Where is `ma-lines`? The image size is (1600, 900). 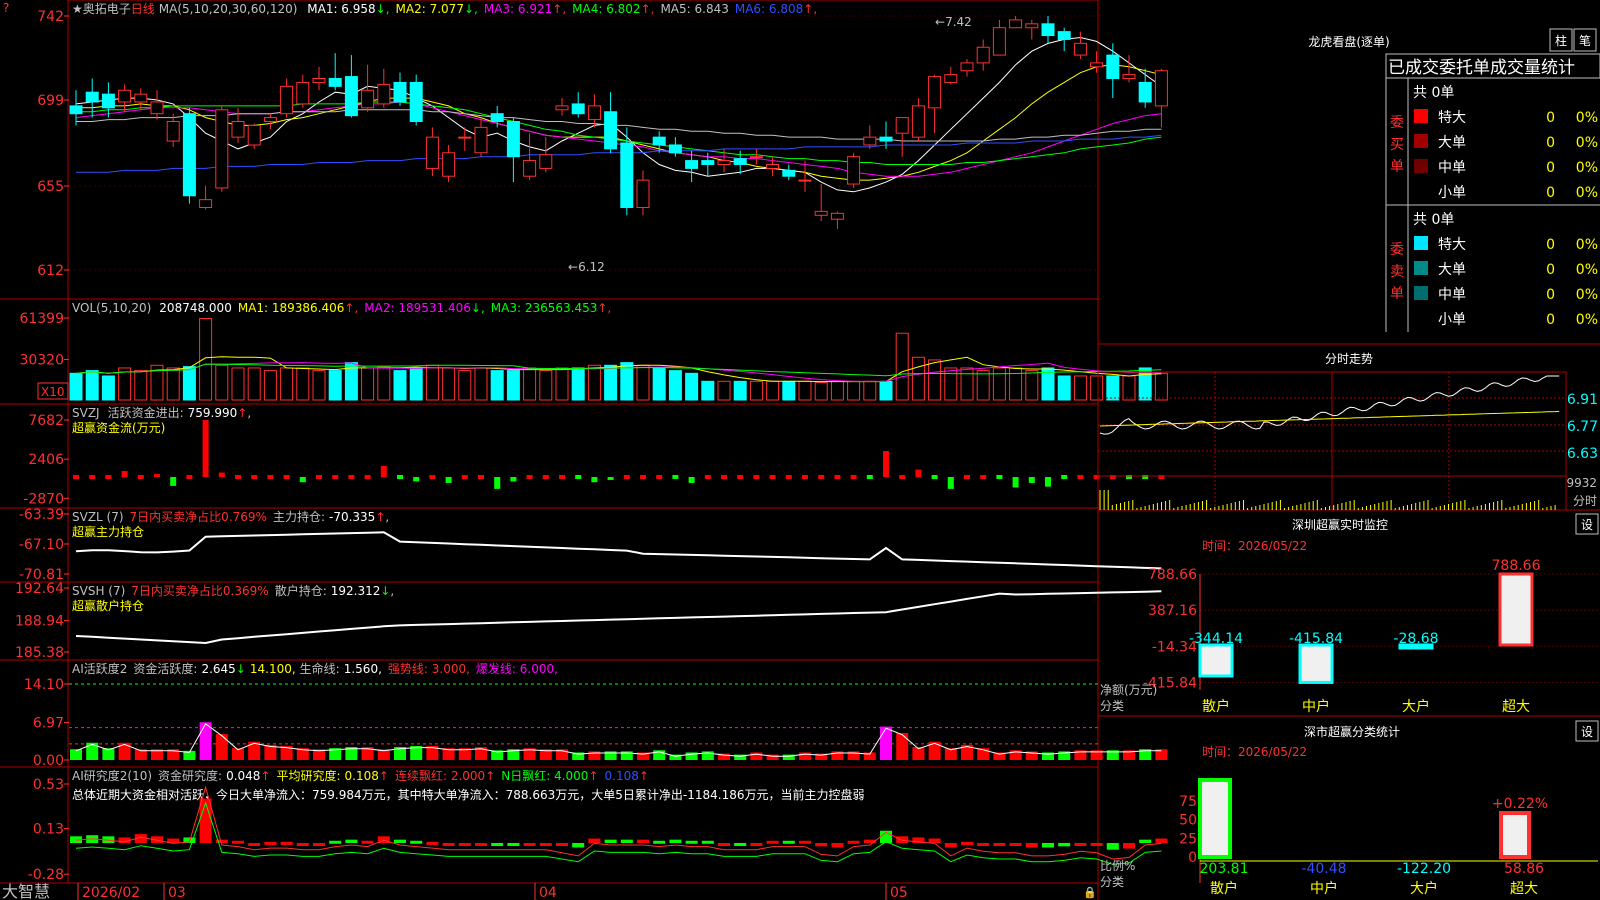
ma-lines is located at coordinates (618, 114).